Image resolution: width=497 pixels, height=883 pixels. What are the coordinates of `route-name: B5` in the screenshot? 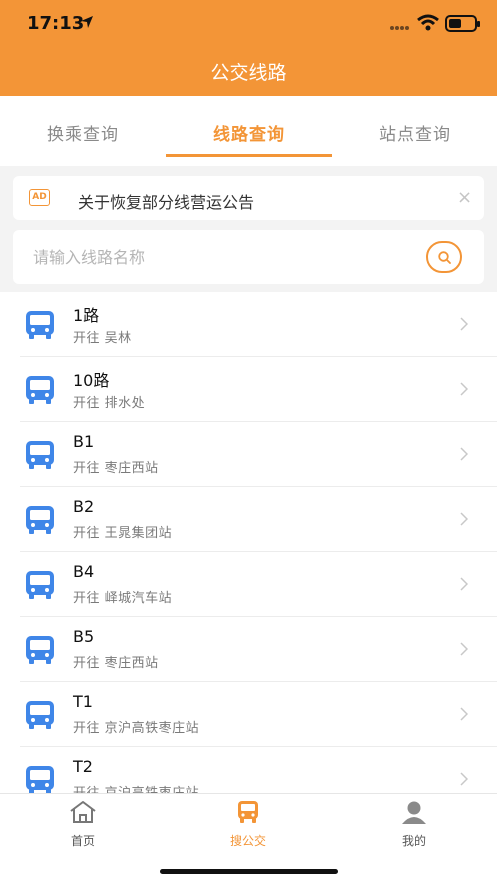 It's located at (84, 636).